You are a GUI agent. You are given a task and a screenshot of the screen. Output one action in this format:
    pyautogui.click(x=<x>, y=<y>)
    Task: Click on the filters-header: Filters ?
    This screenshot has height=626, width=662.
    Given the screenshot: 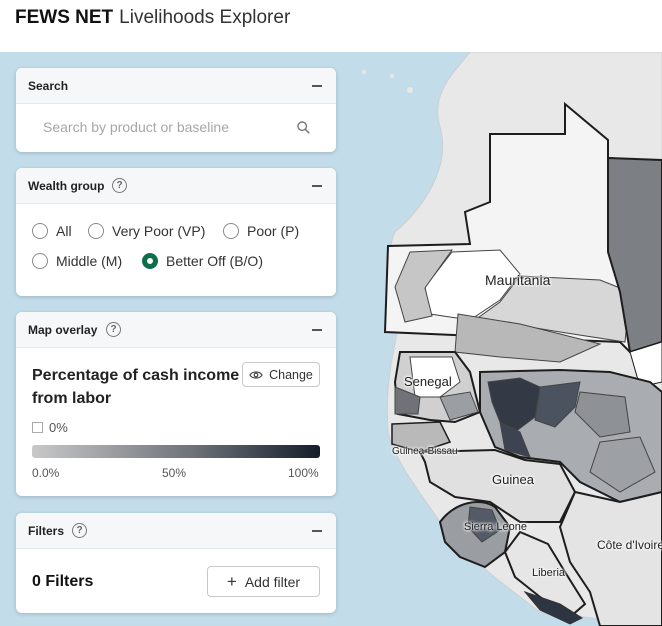 What is the action you would take?
    pyautogui.click(x=176, y=531)
    